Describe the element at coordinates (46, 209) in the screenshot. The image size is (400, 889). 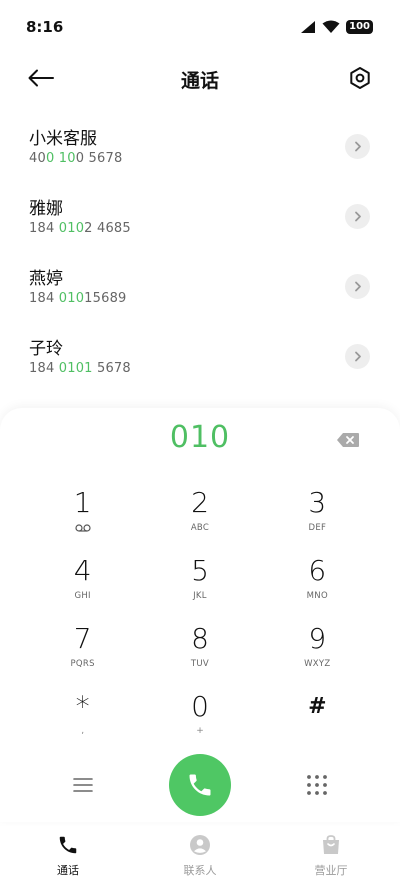
I see `contact-name: 雅娜` at that location.